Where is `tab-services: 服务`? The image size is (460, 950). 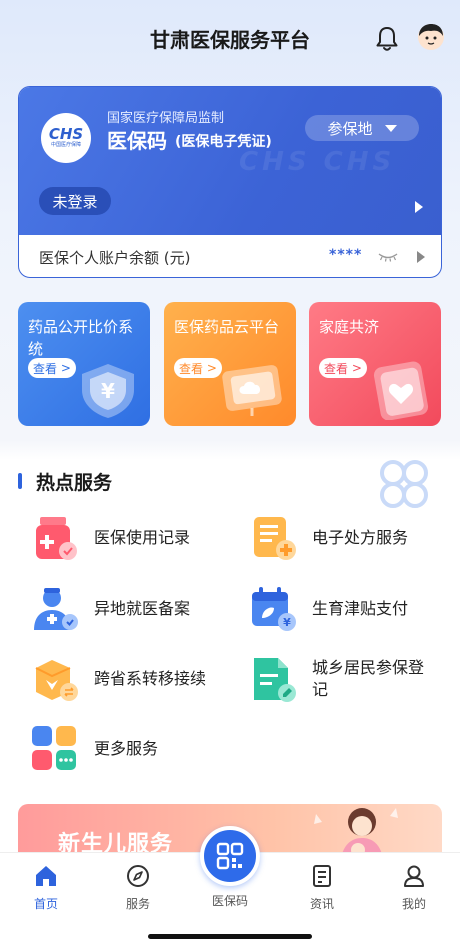
tab-services: 服务 is located at coordinates (138, 887).